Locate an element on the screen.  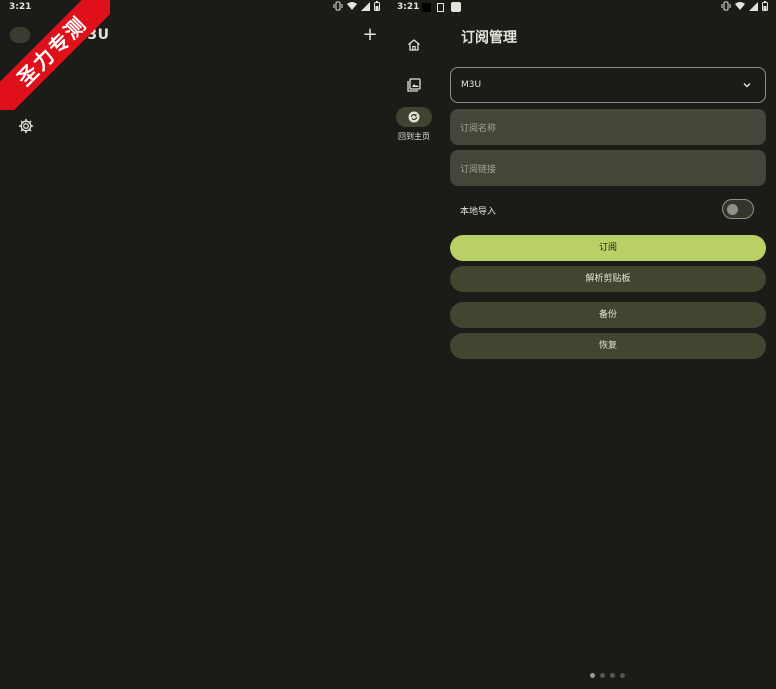
parse-clipboard-button: 解析剪贴板 is located at coordinates (608, 279).